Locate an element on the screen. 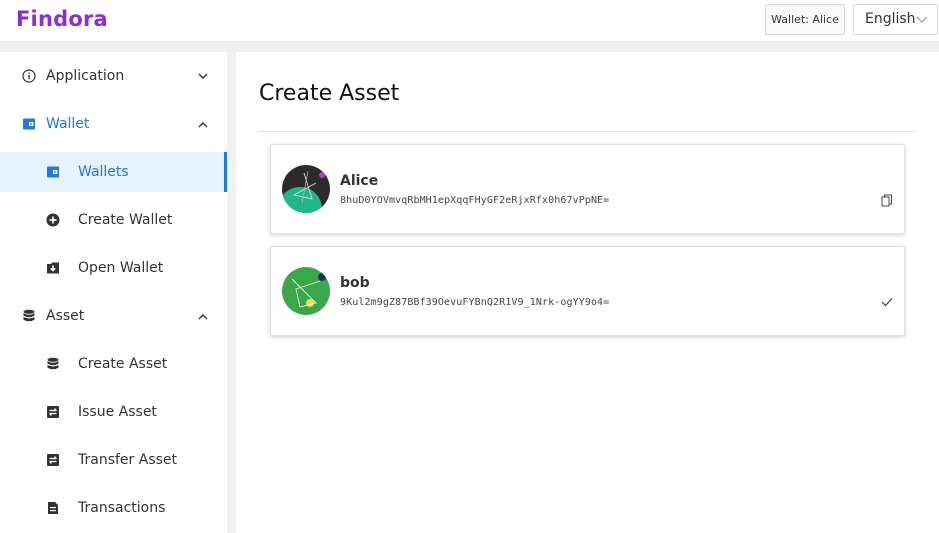 Image resolution: width=939 pixels, height=533 pixels. plus-circle-icon is located at coordinates (53, 220).